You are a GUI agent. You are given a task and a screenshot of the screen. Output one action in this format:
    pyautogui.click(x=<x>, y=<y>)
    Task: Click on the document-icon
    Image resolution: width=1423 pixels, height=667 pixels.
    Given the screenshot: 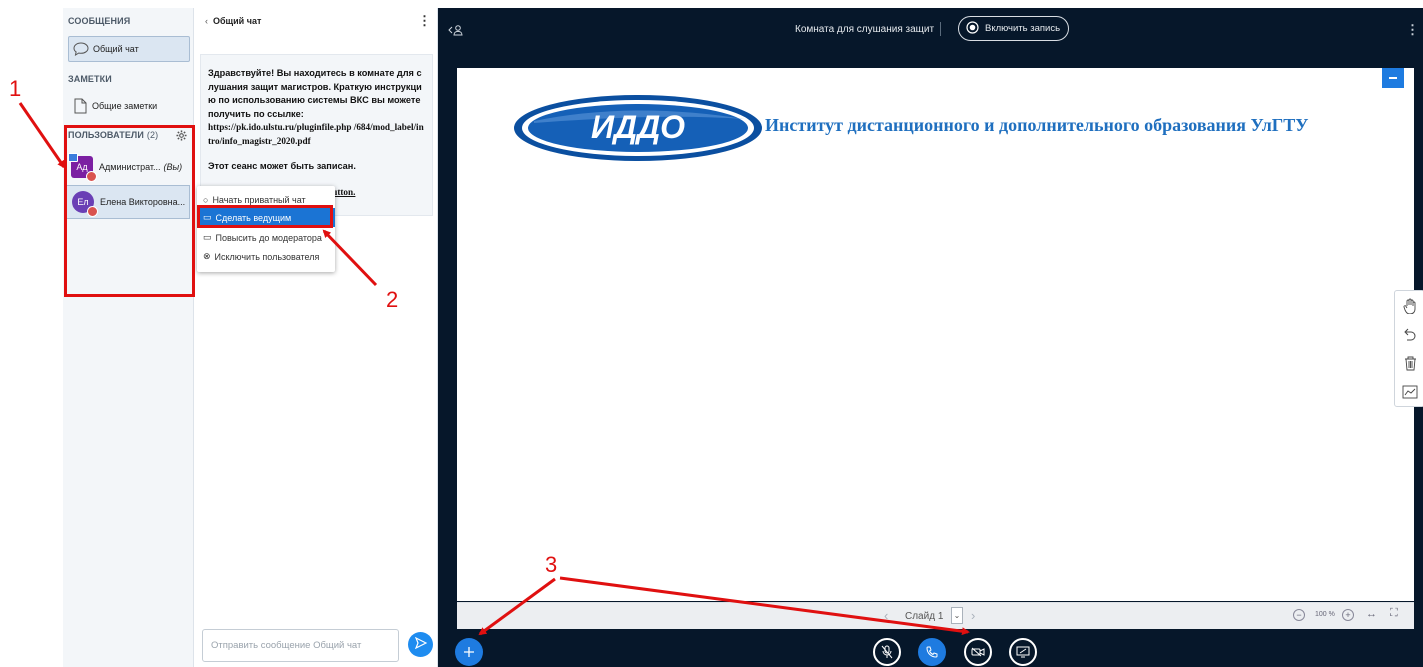 What is the action you would take?
    pyautogui.click(x=80, y=106)
    